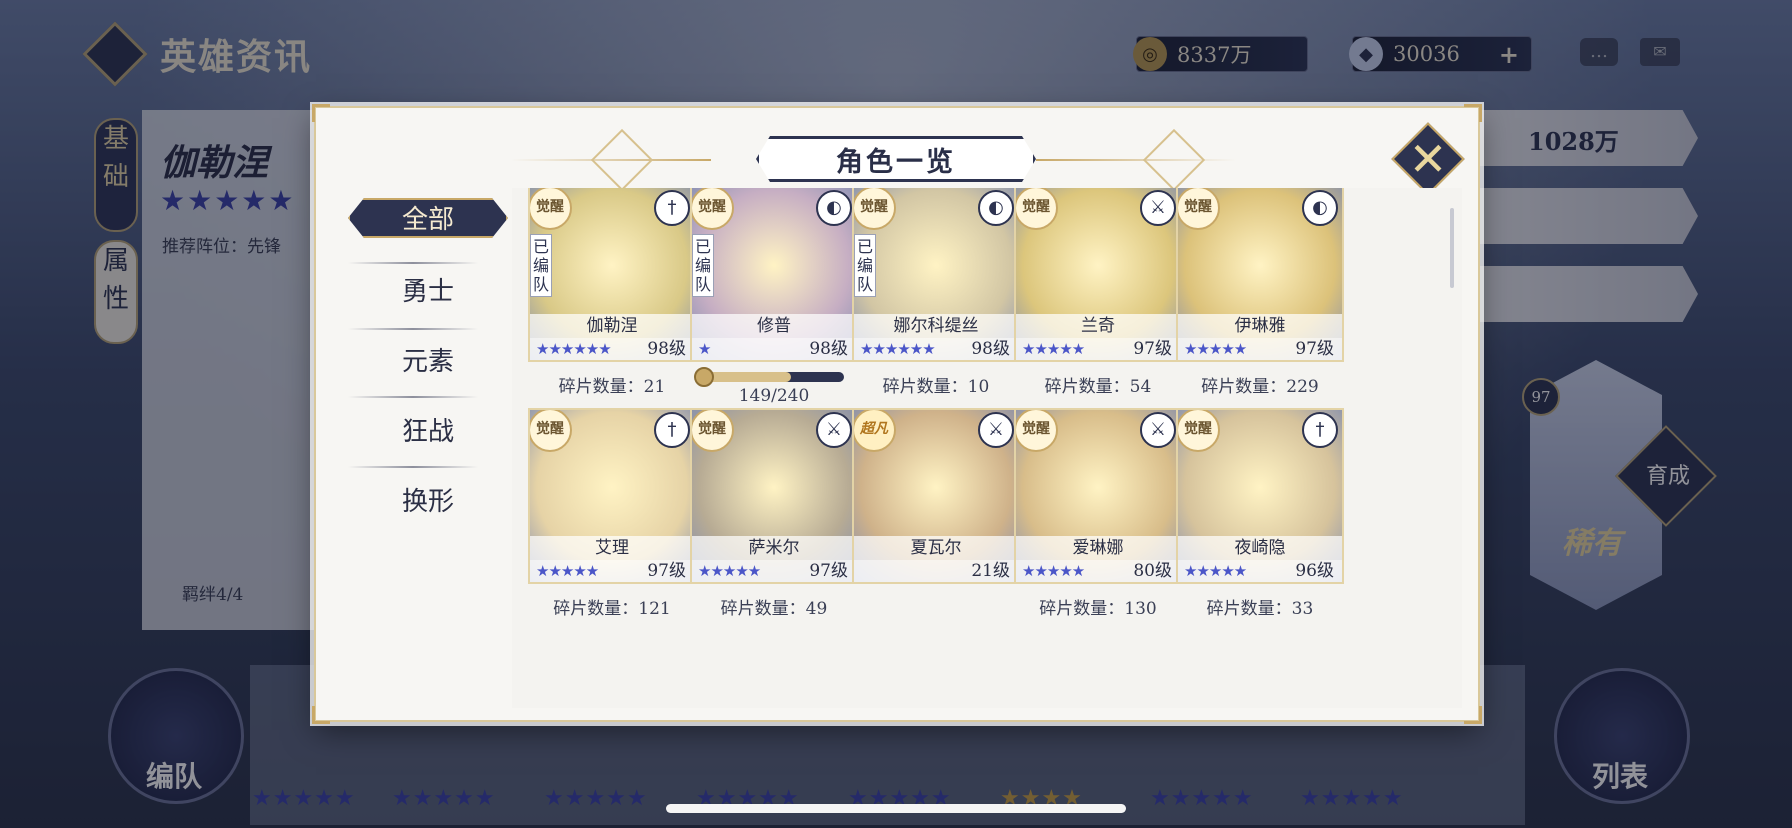 The width and height of the screenshot is (1792, 828). What do you see at coordinates (428, 502) in the screenshot?
I see `filter-transform: 换形` at bounding box center [428, 502].